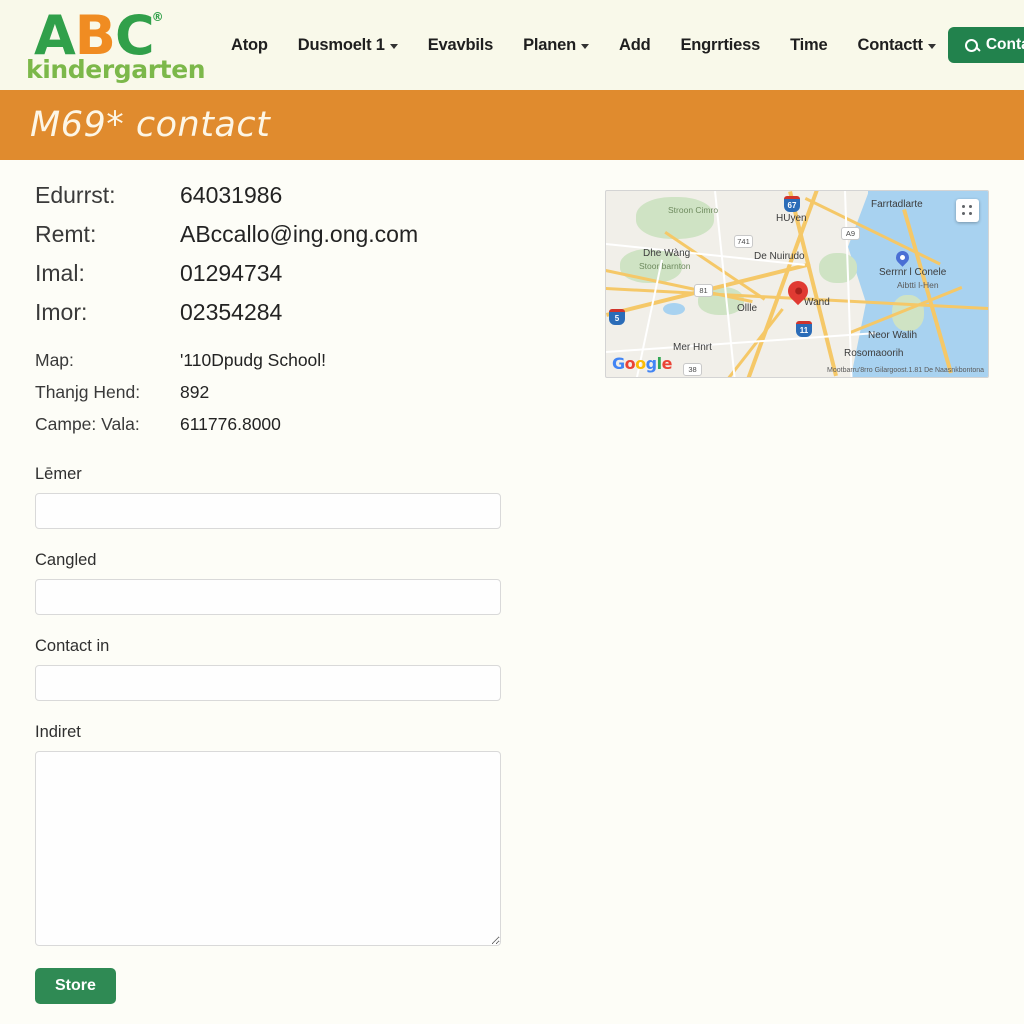 This screenshot has height=1024, width=1024. What do you see at coordinates (549, 44) in the screenshot?
I see `nav-label-3: Planen` at bounding box center [549, 44].